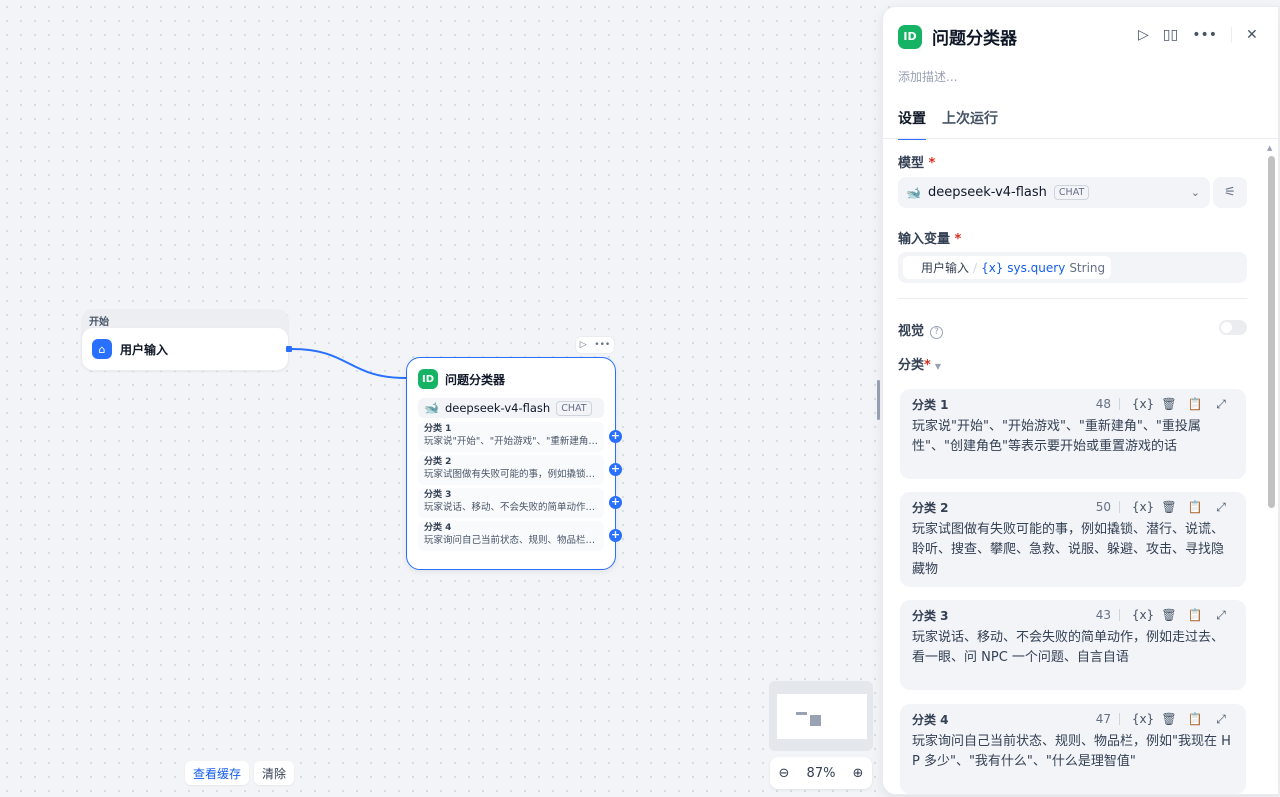  I want to click on tab-settings: 设置, so click(912, 124).